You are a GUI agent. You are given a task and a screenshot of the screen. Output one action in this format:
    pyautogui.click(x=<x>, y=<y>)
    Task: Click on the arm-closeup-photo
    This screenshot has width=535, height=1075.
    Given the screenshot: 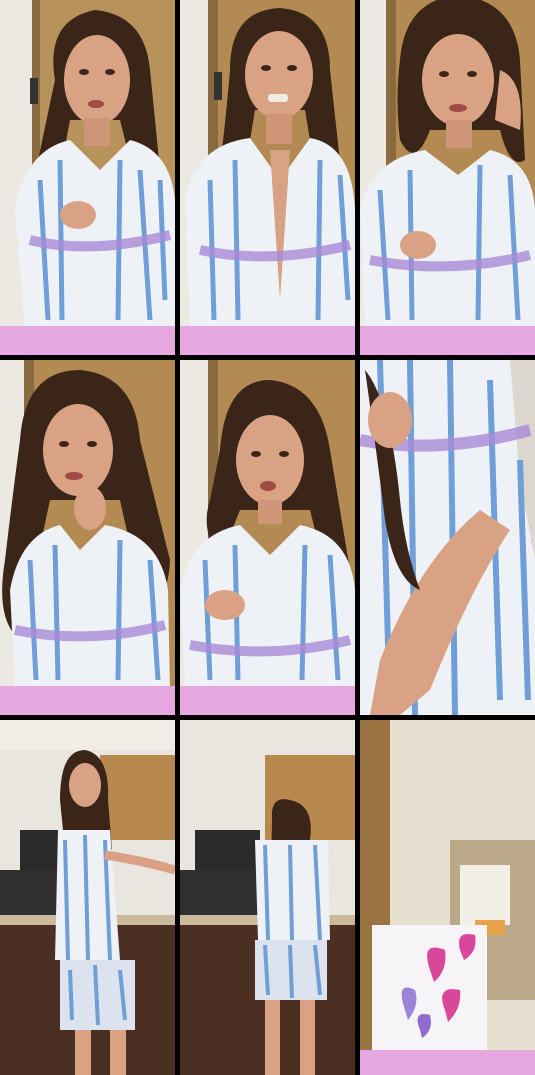 What is the action you would take?
    pyautogui.click(x=447, y=537)
    